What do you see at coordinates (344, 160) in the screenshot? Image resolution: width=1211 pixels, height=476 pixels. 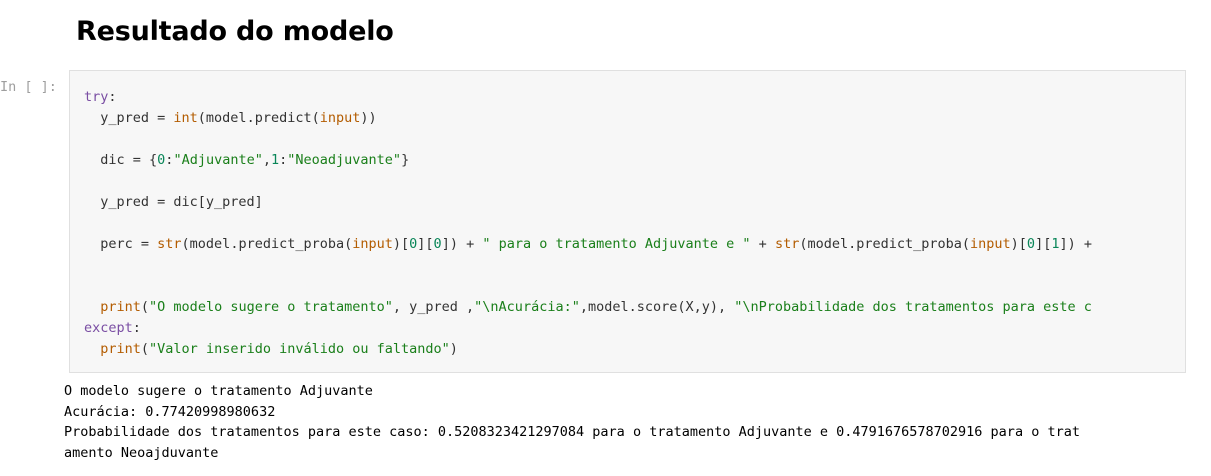 I see `code-token: "Neoadjuvante"` at bounding box center [344, 160].